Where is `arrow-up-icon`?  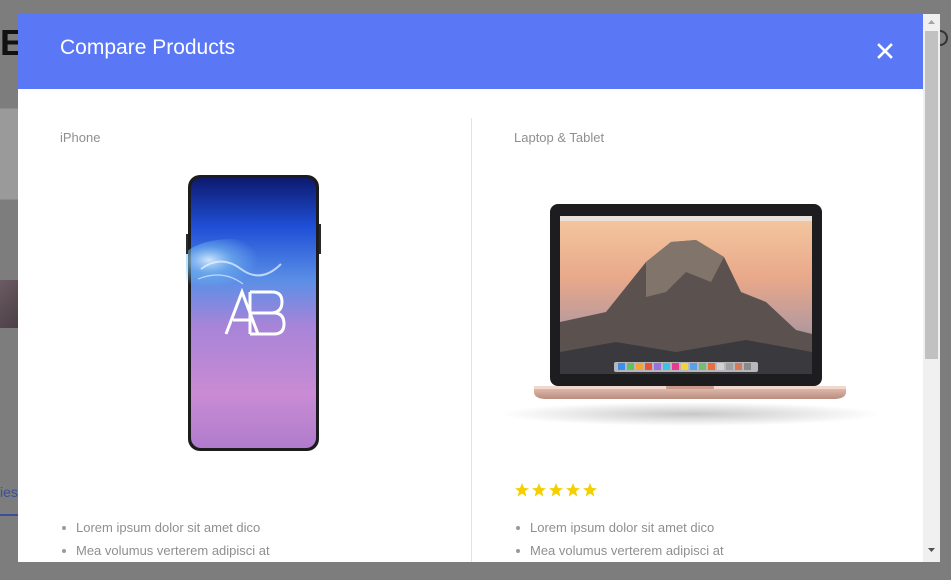
arrow-up-icon is located at coordinates (931, 22).